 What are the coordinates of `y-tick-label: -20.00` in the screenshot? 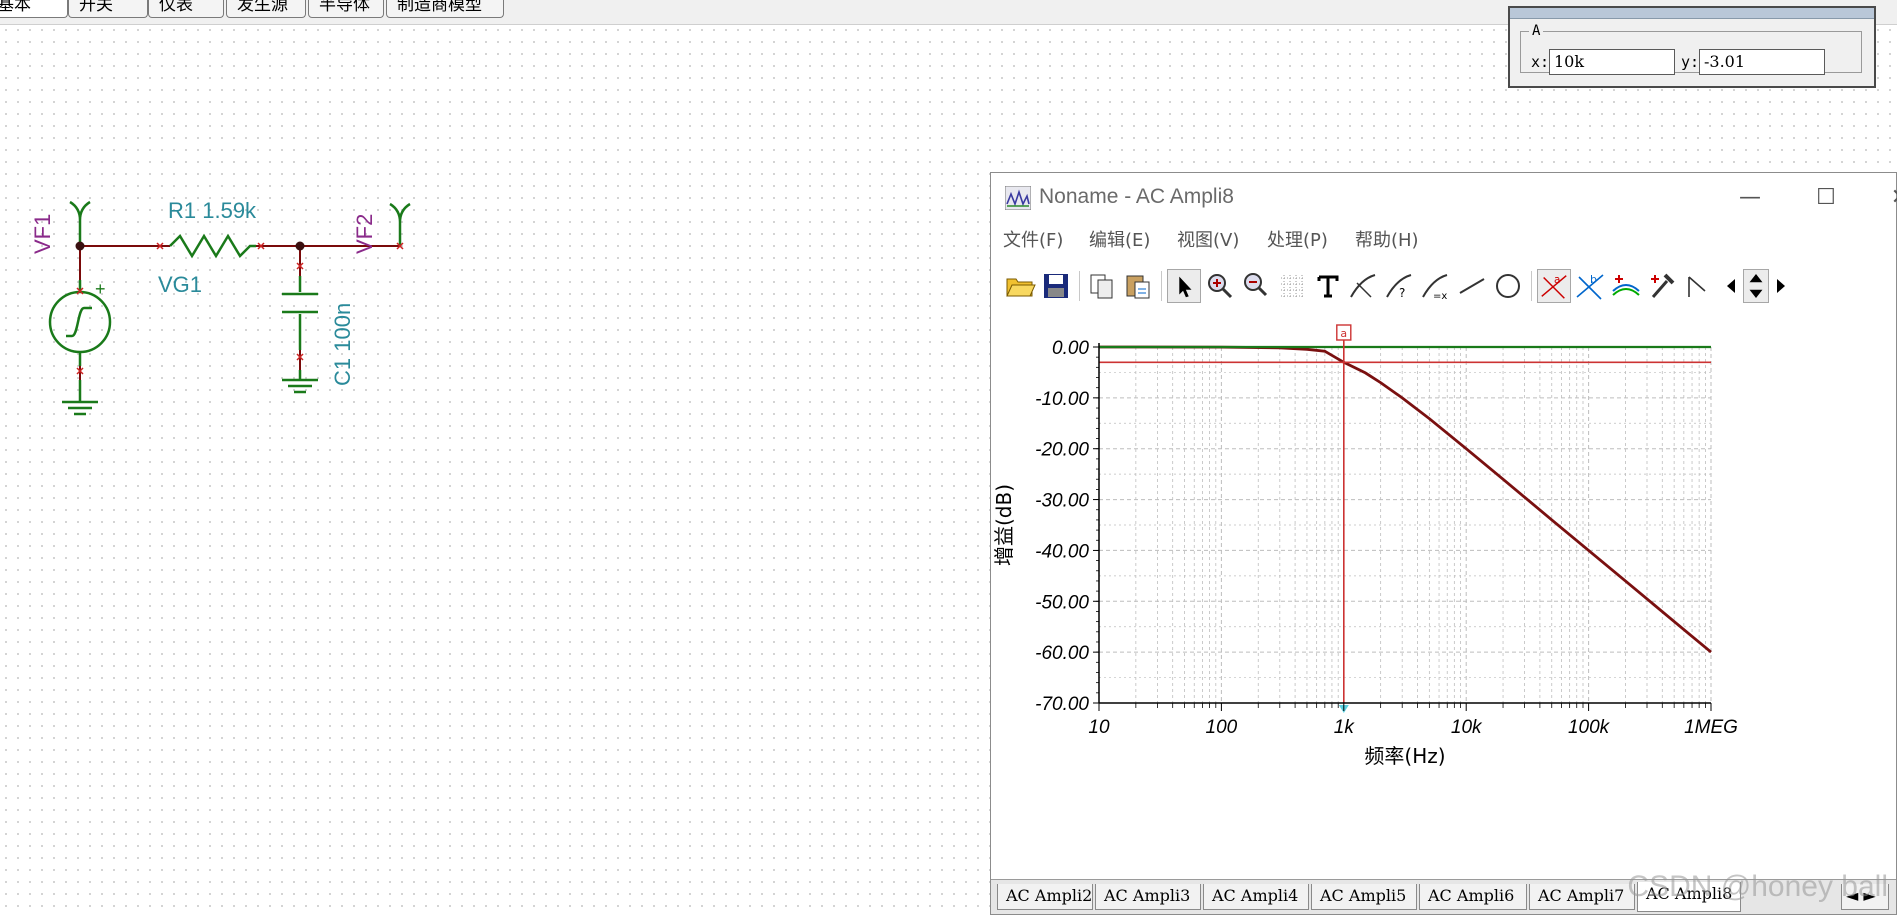 It's located at (1062, 450).